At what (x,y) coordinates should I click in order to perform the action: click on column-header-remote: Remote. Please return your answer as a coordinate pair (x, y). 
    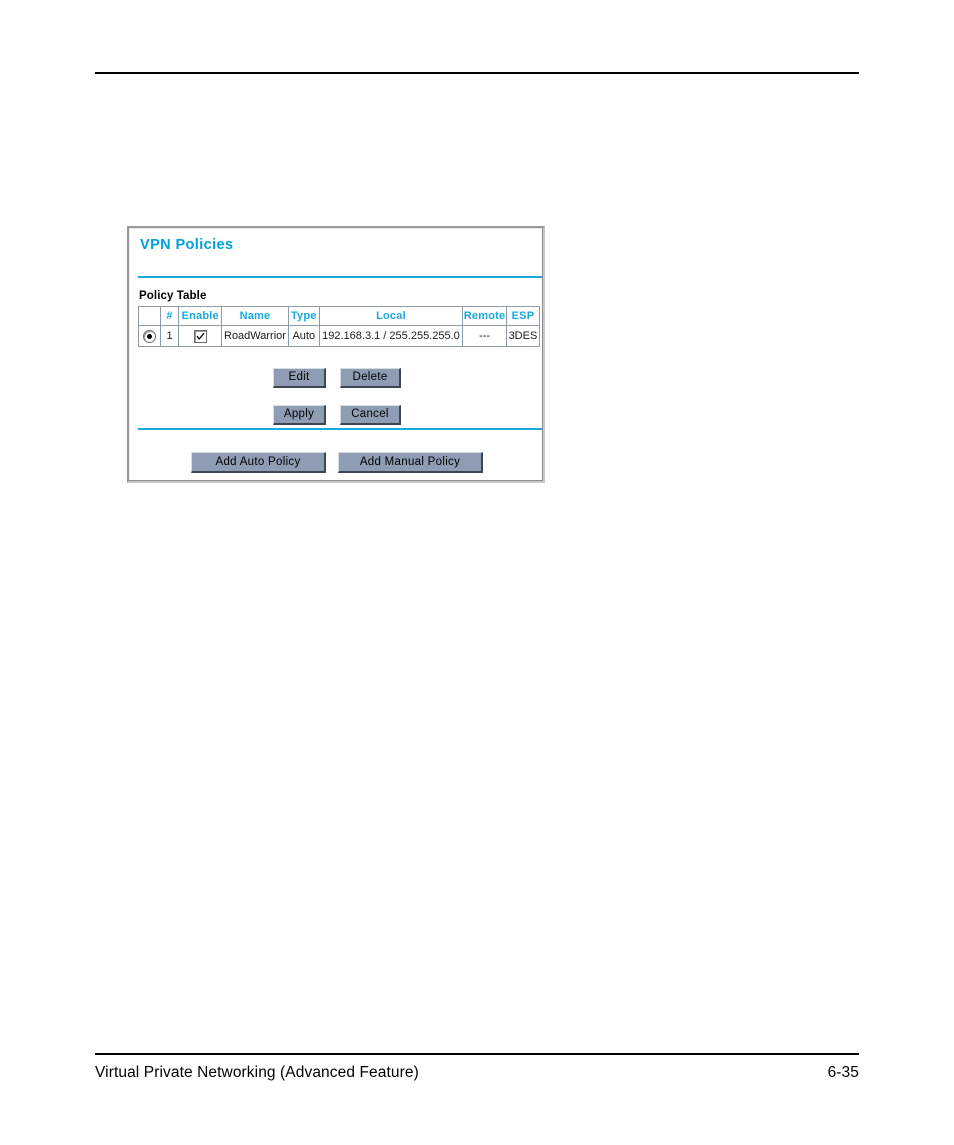
    Looking at the image, I should click on (484, 316).